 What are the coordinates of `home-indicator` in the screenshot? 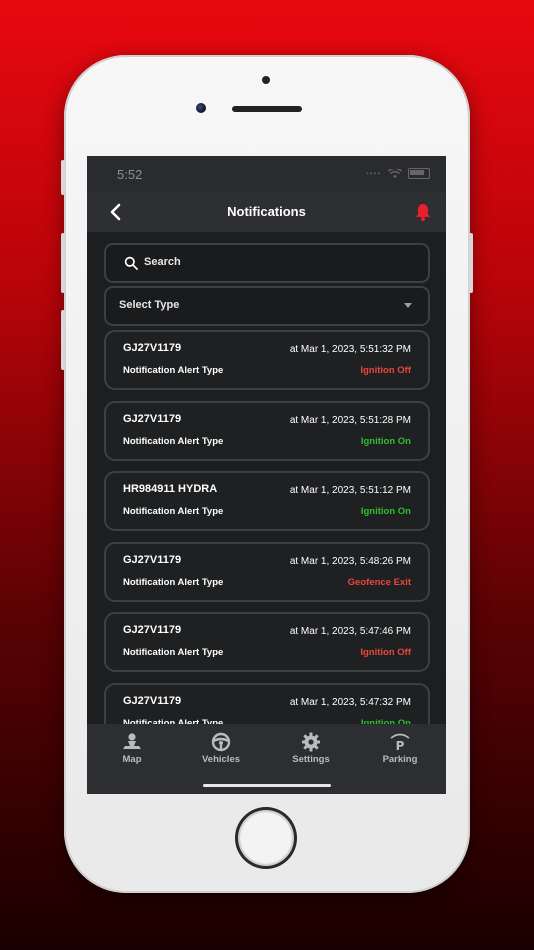 It's located at (267, 785).